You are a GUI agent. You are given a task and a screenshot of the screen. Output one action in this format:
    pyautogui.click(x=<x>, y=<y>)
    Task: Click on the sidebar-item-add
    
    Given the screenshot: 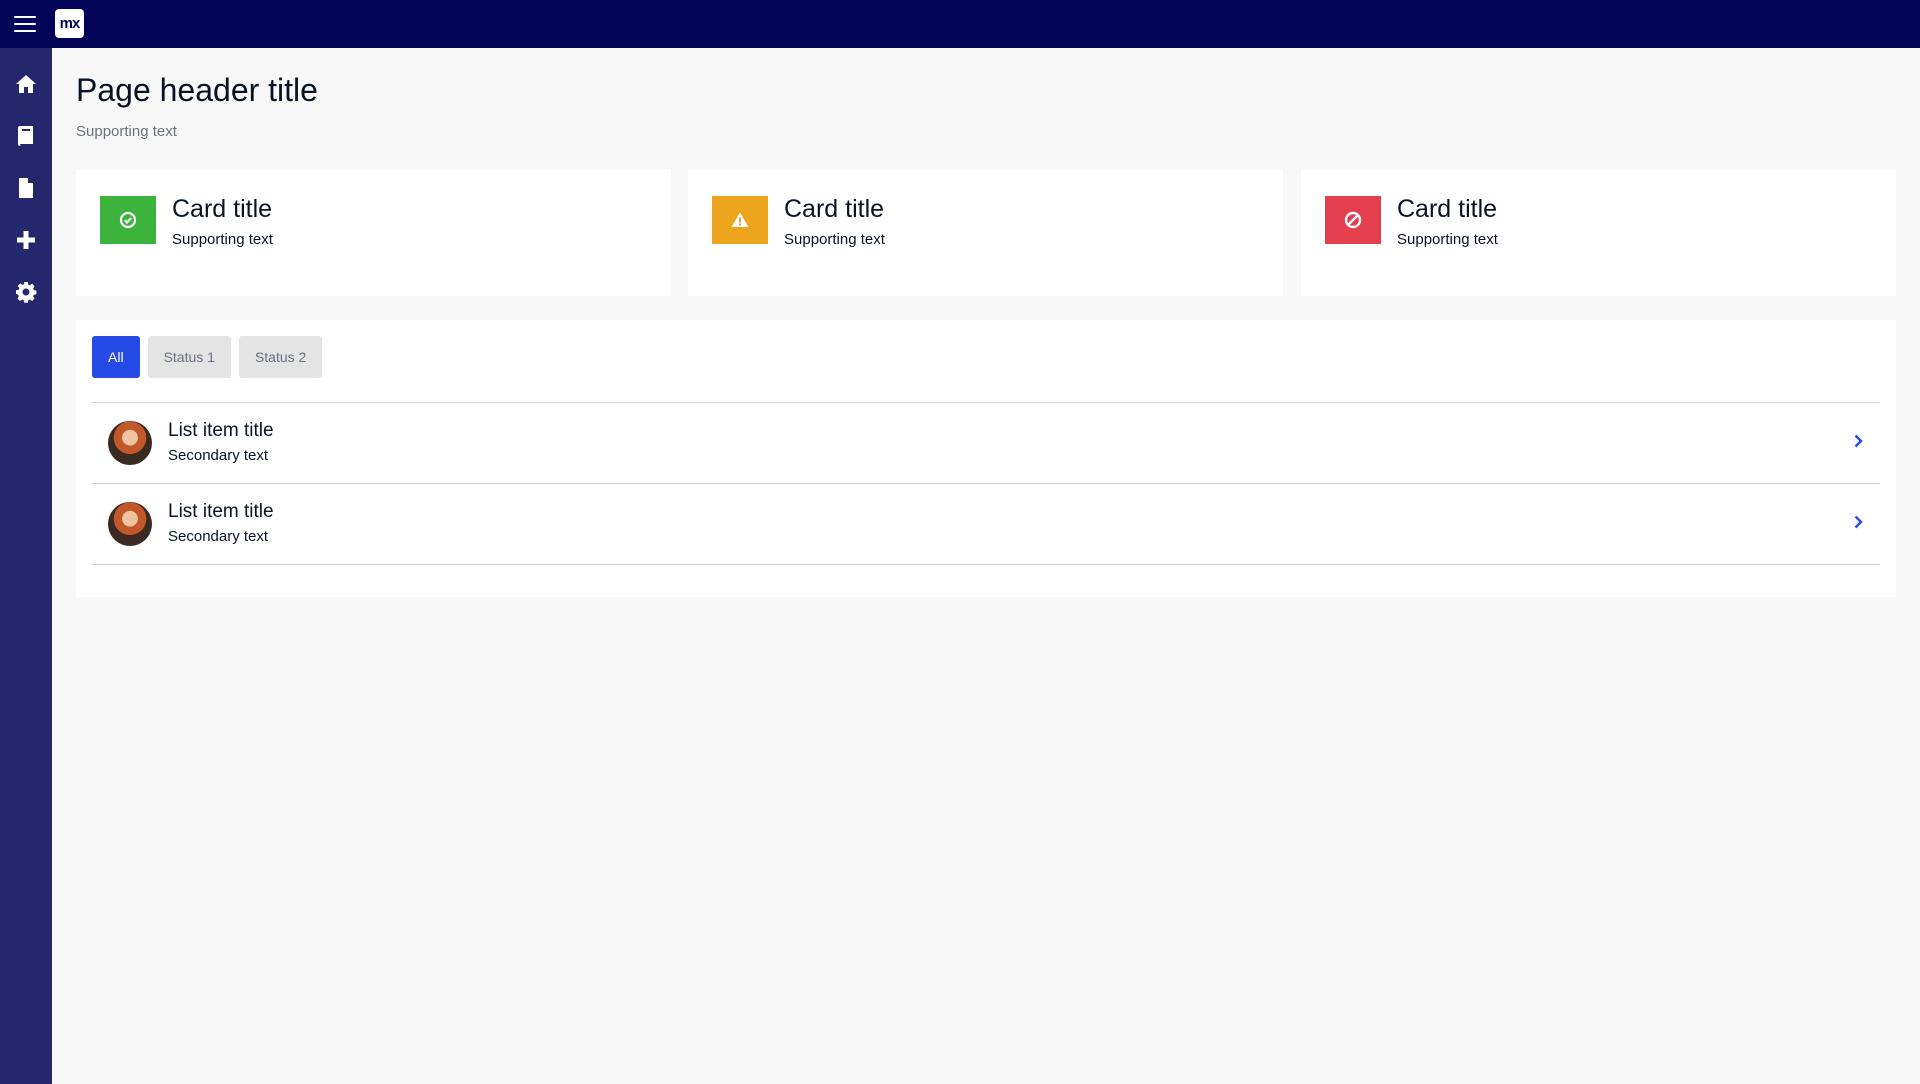 What is the action you would take?
    pyautogui.click(x=26, y=240)
    